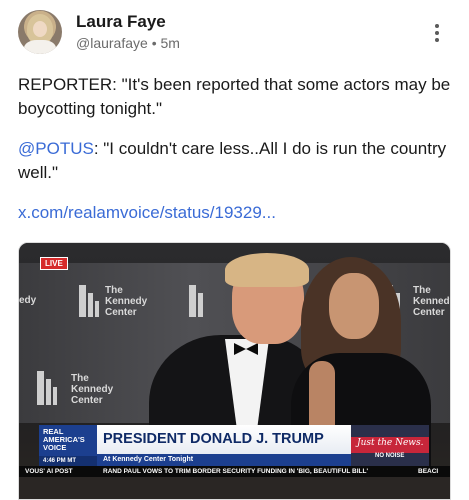 Image resolution: width=469 pixels, height=500 pixels. What do you see at coordinates (54, 263) in the screenshot?
I see `live-badge: LIVE` at bounding box center [54, 263].